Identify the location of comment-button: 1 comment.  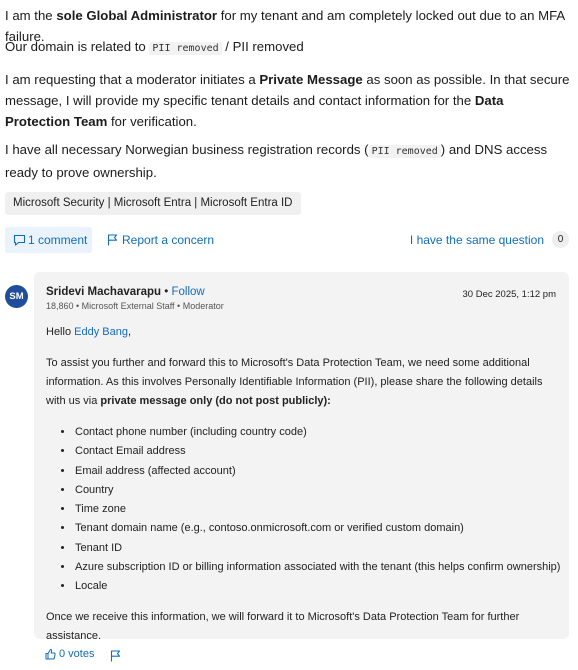
(48, 240).